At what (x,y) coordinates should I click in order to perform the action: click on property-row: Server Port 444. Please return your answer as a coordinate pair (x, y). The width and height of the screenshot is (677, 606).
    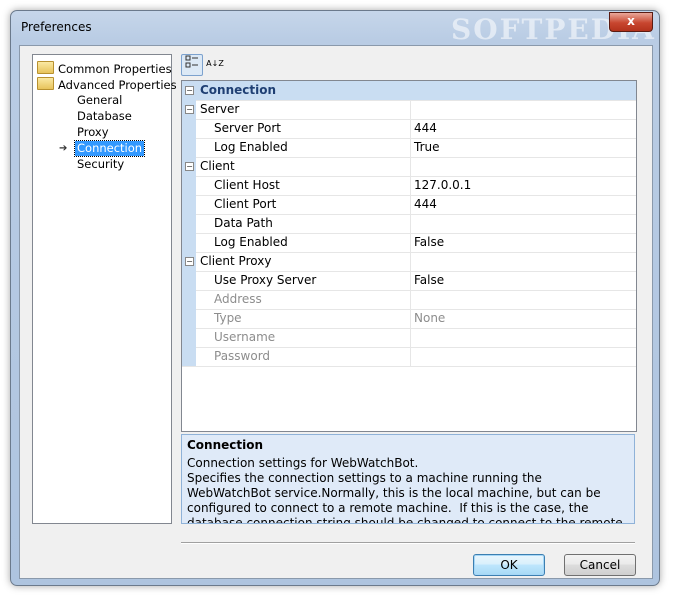
    Looking at the image, I should click on (409, 129).